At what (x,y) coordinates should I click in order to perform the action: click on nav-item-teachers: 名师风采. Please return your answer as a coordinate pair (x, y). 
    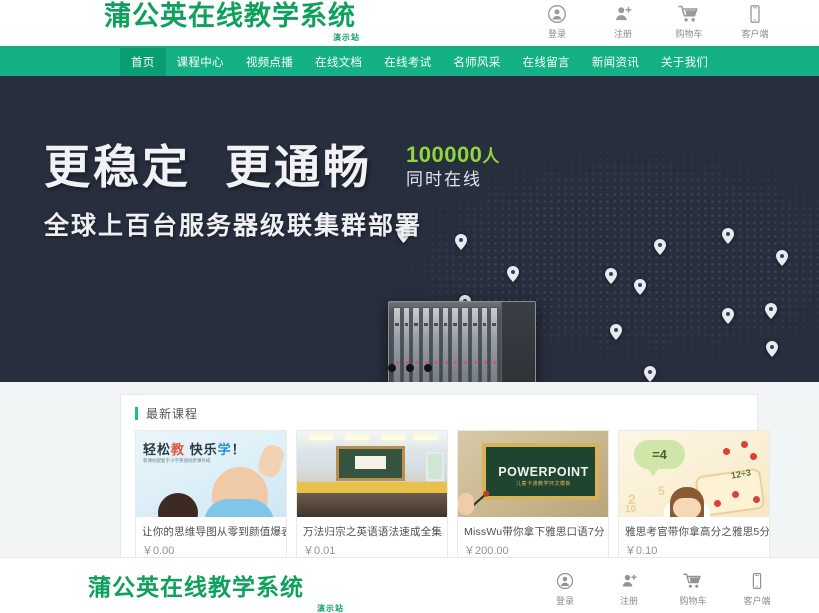
    Looking at the image, I should click on (476, 62).